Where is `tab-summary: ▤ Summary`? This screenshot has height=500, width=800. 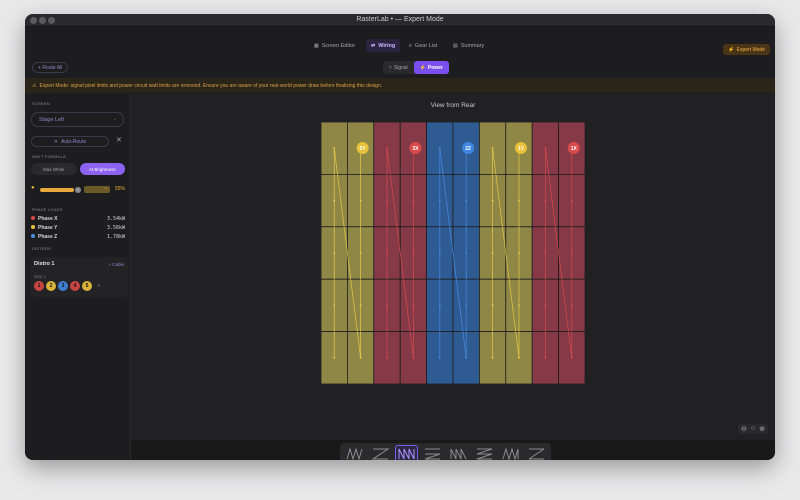 tab-summary: ▤ Summary is located at coordinates (468, 45).